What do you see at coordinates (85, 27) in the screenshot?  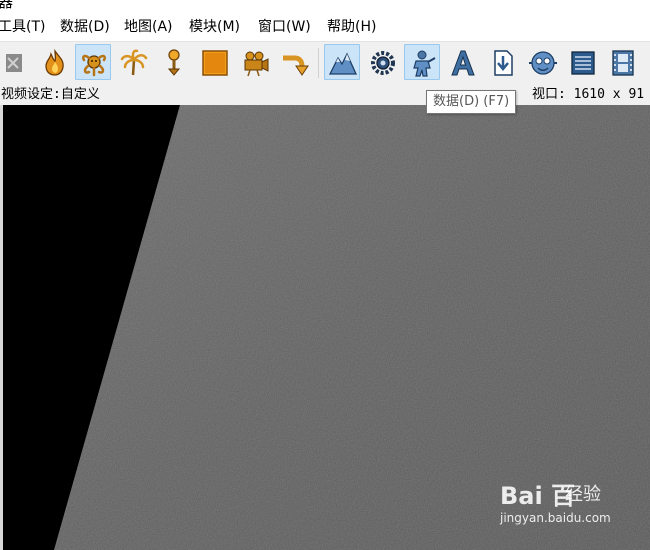 I see `menu-data: 数据(D)` at bounding box center [85, 27].